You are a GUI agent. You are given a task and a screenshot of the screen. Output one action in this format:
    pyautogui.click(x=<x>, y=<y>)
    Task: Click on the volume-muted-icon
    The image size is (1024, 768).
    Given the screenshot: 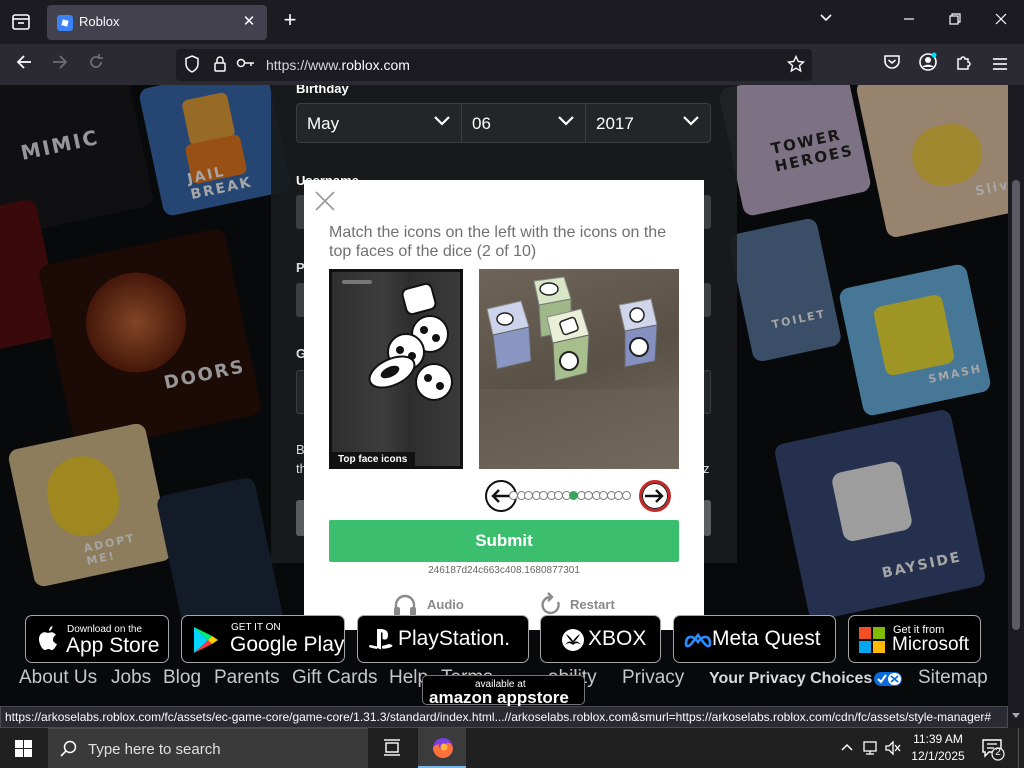 What is the action you would take?
    pyautogui.click(x=893, y=748)
    